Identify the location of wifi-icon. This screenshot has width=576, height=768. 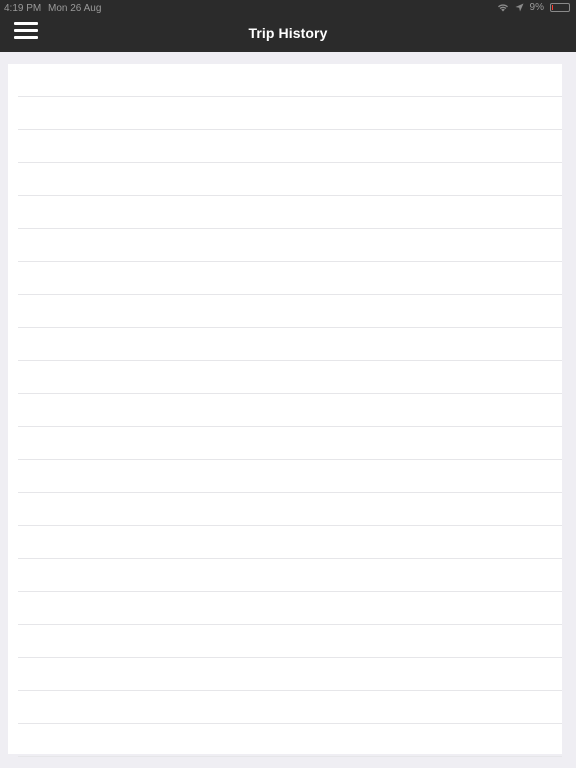
(503, 7).